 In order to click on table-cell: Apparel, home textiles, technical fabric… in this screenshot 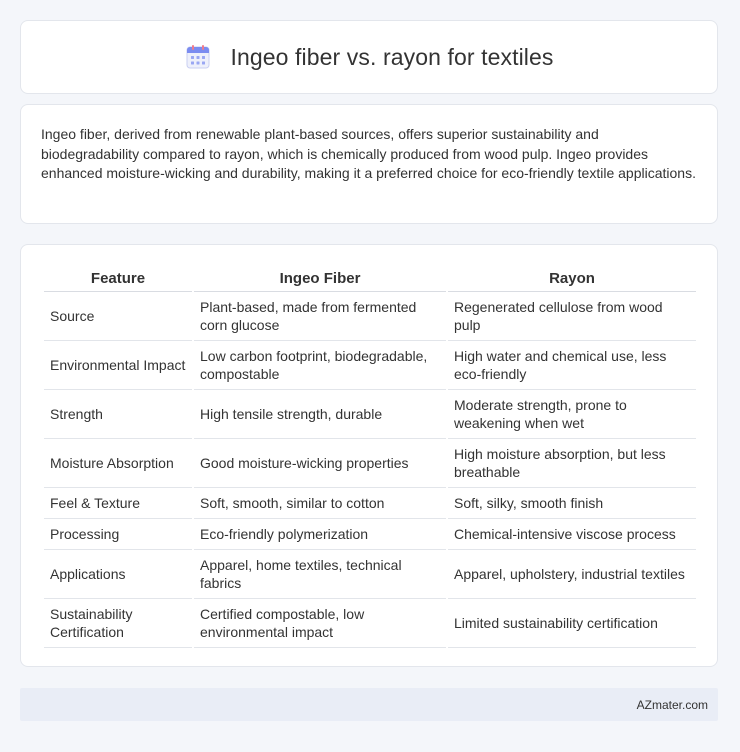, I will do `click(320, 574)`.